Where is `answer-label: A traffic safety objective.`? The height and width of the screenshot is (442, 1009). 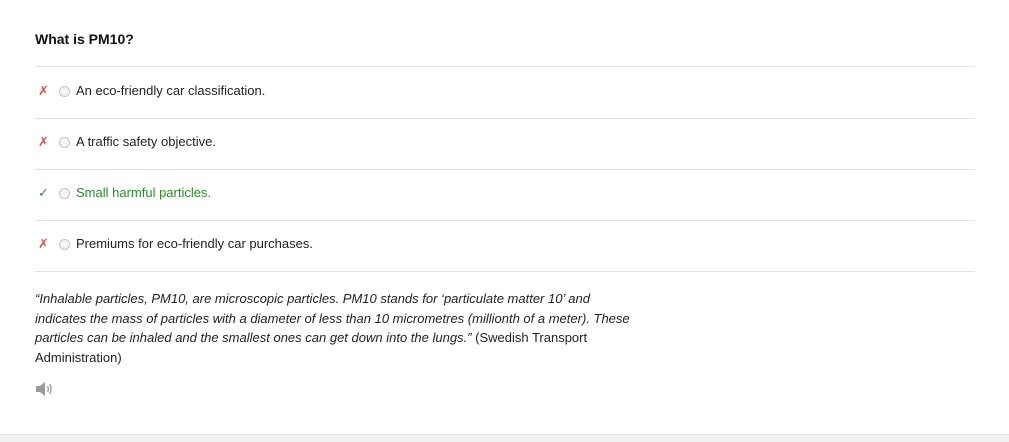
answer-label: A traffic safety objective. is located at coordinates (146, 141).